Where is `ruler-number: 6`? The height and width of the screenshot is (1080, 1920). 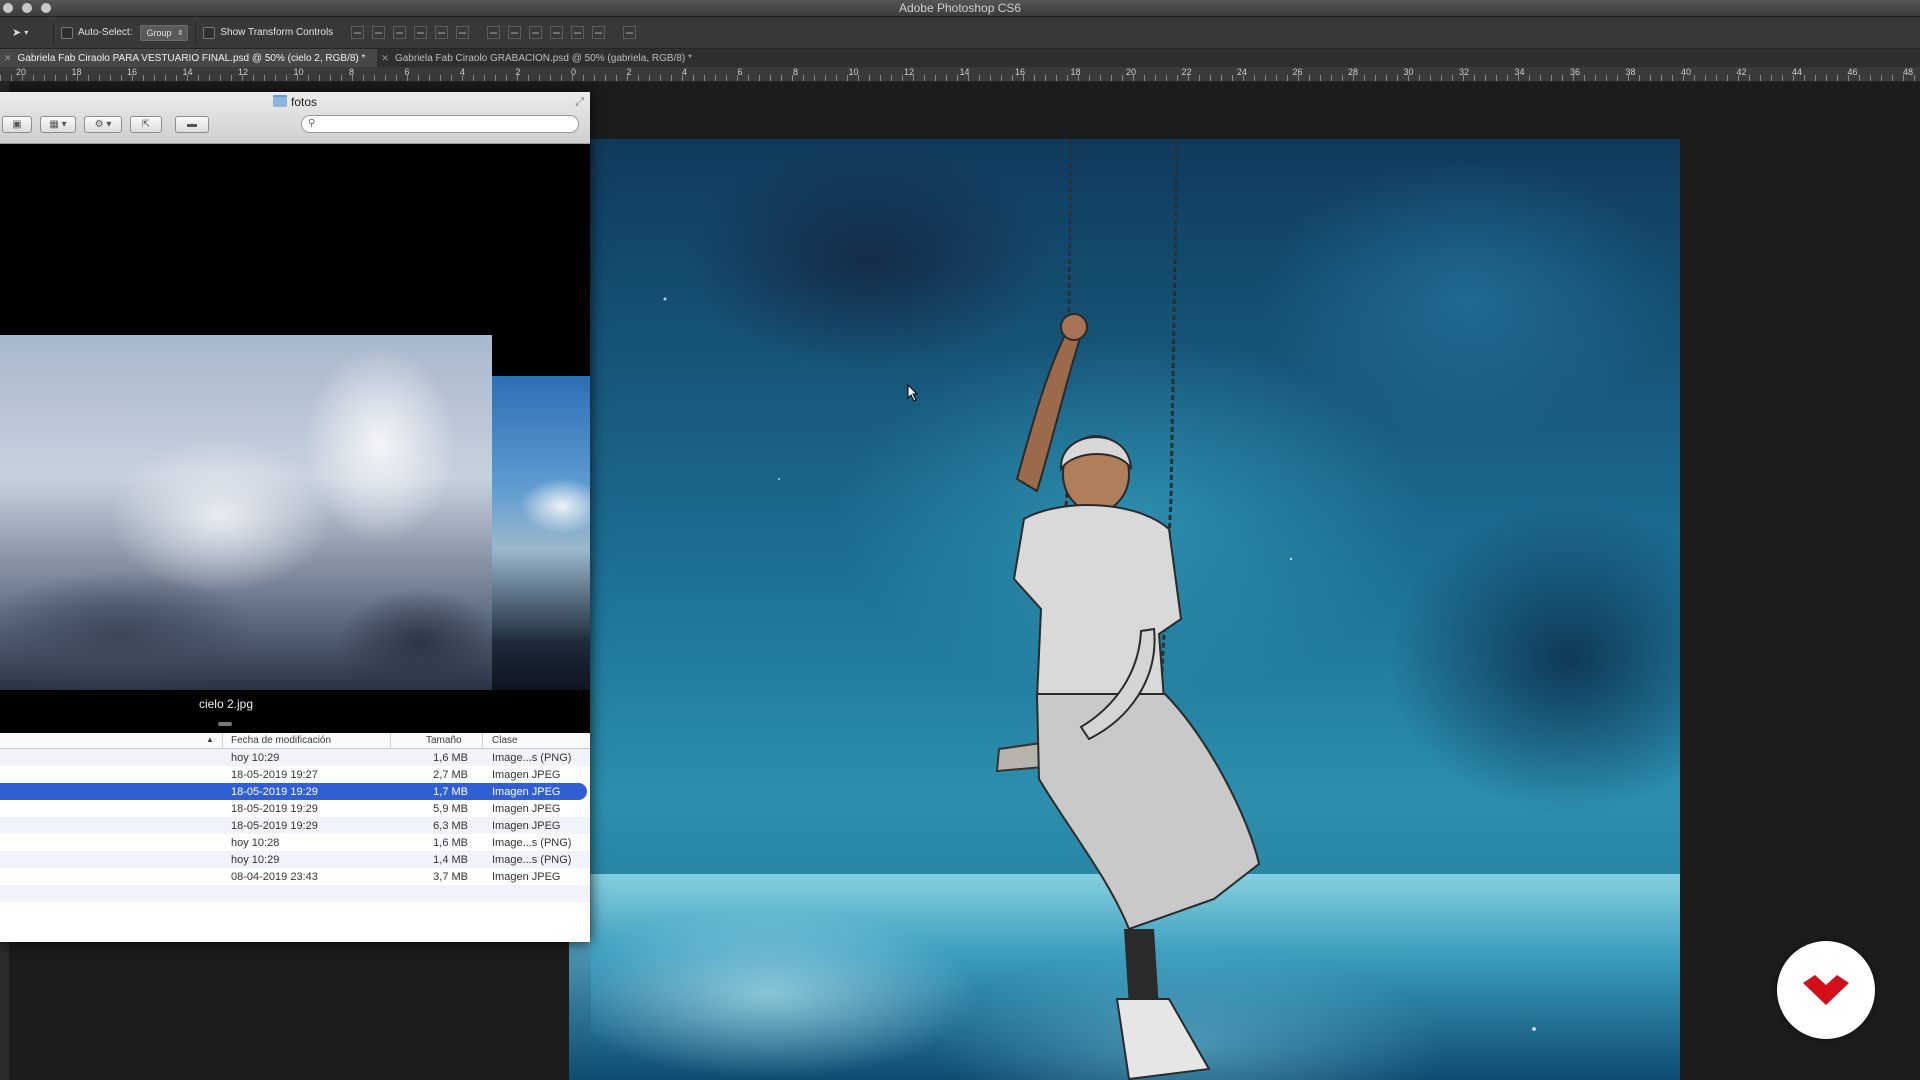 ruler-number: 6 is located at coordinates (740, 72).